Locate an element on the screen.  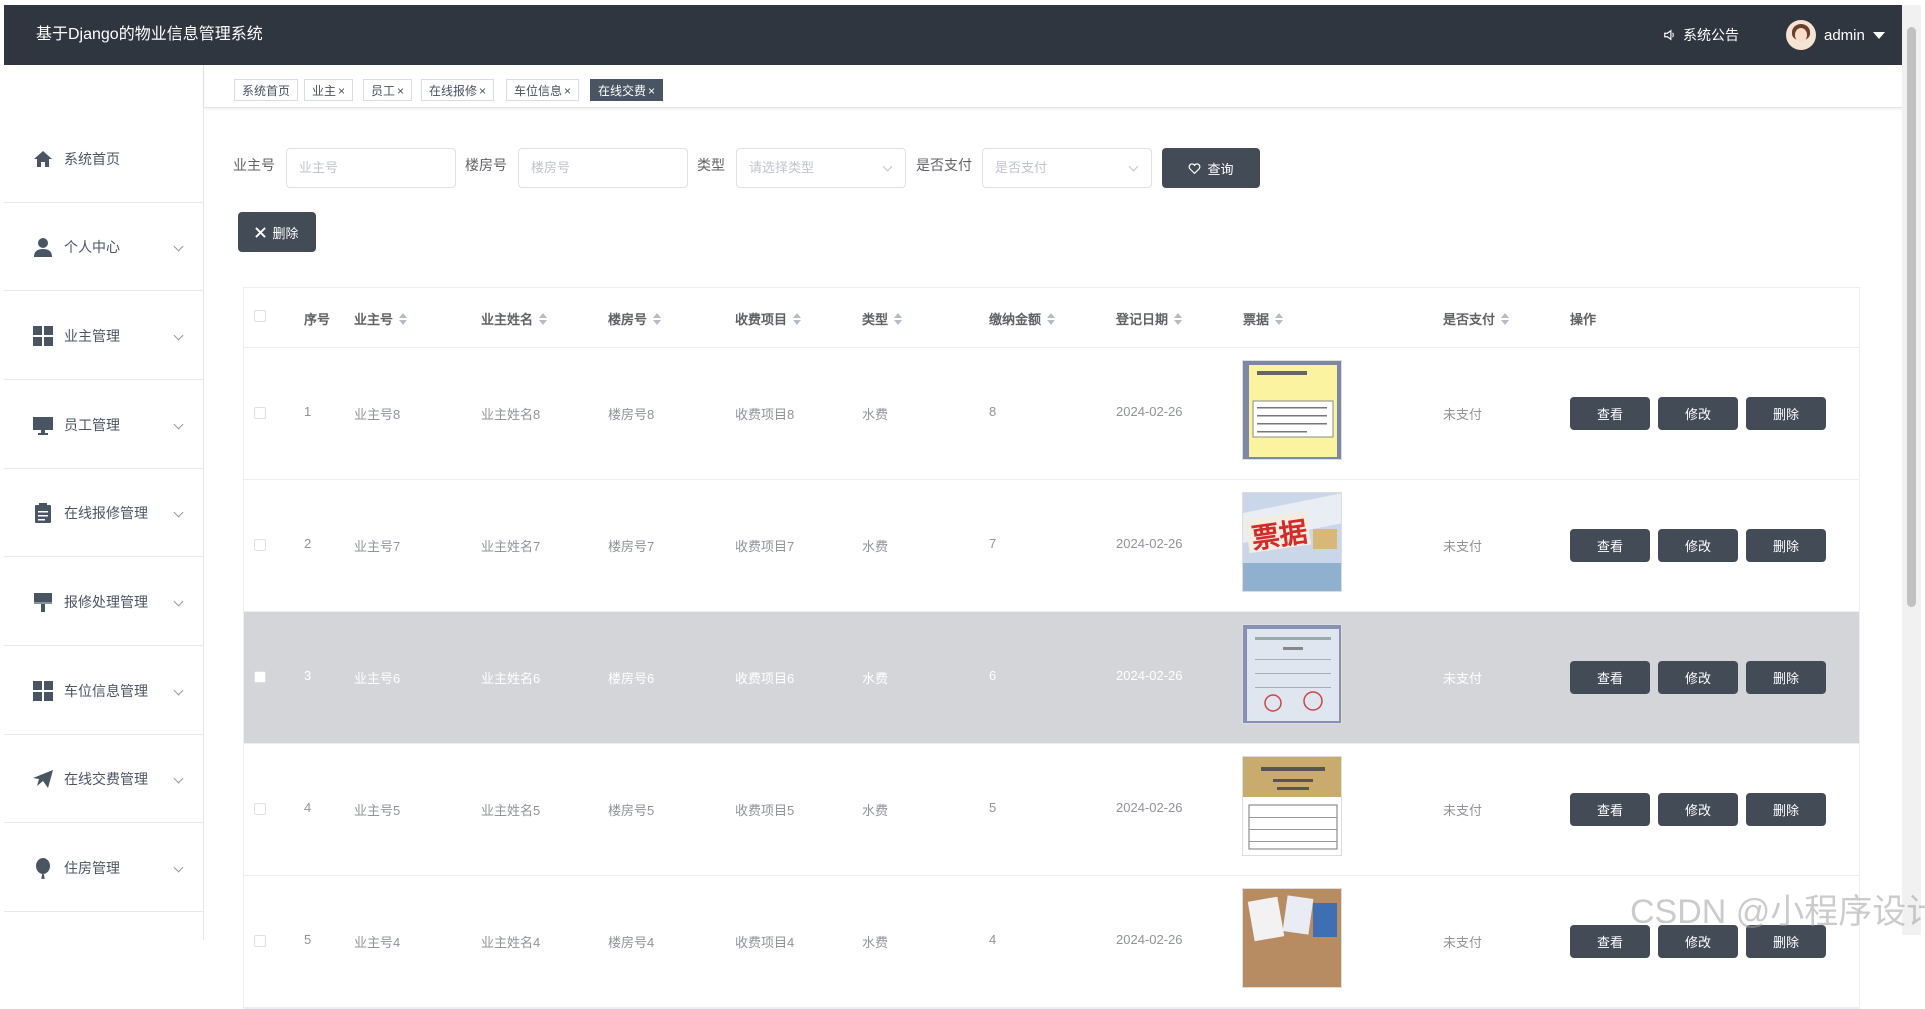
sidebar-item-housing: 住房管理 is located at coordinates (104, 868).